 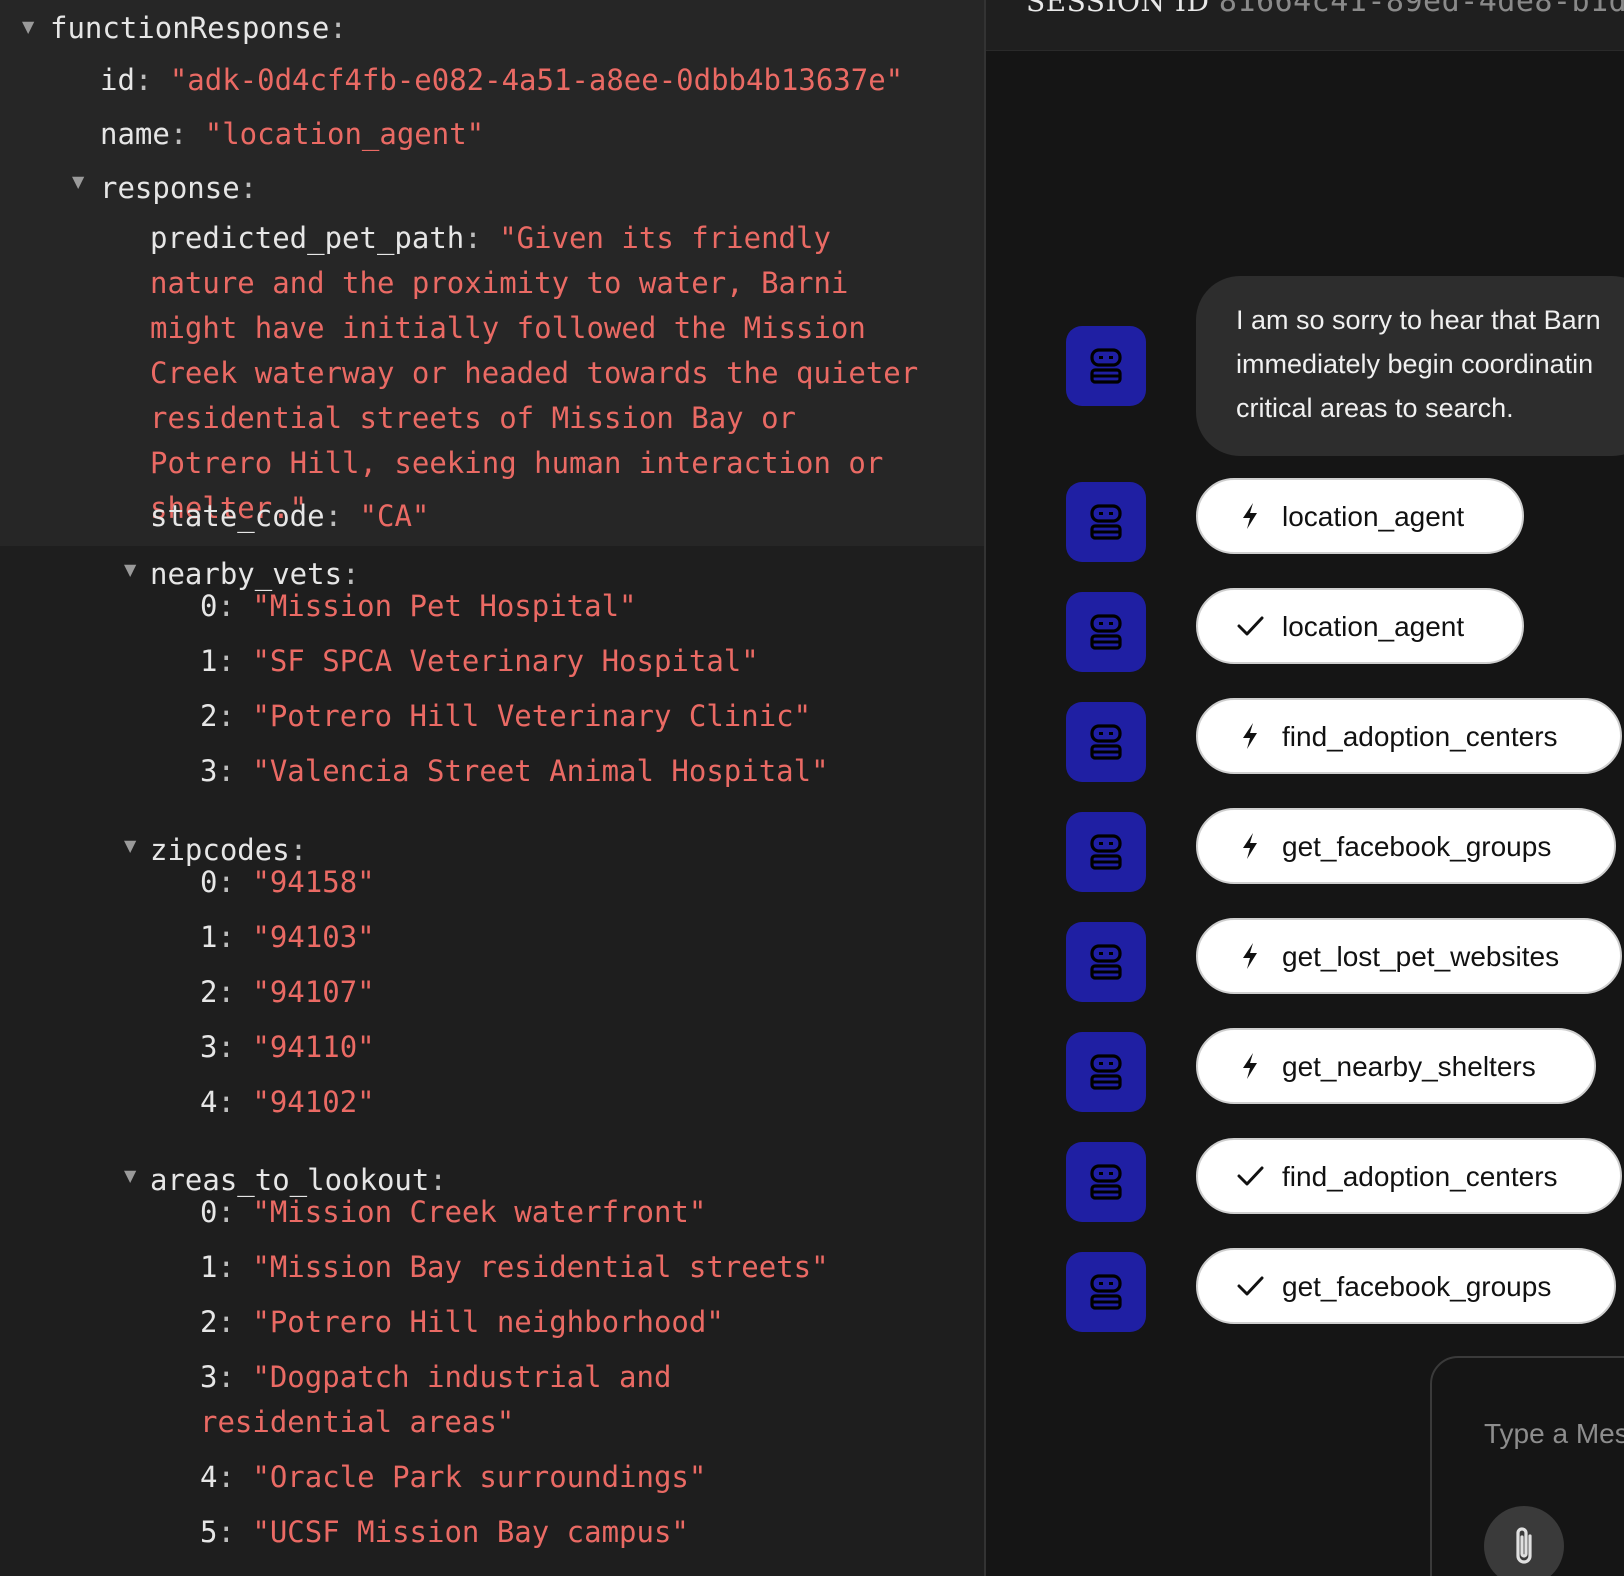 I want to click on message-input-placeholder: Type a Mes, so click(x=1554, y=1434).